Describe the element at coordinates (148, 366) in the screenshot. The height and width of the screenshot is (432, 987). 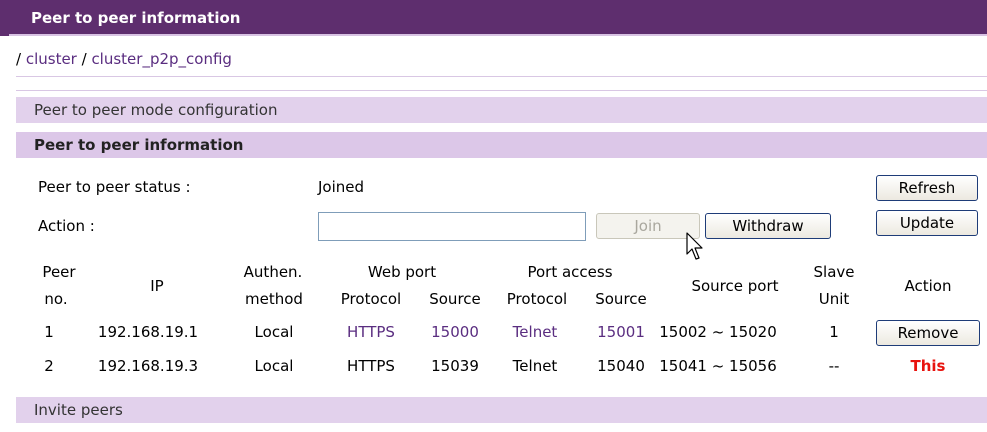
I see `cell-ip: 192.168.19.3` at that location.